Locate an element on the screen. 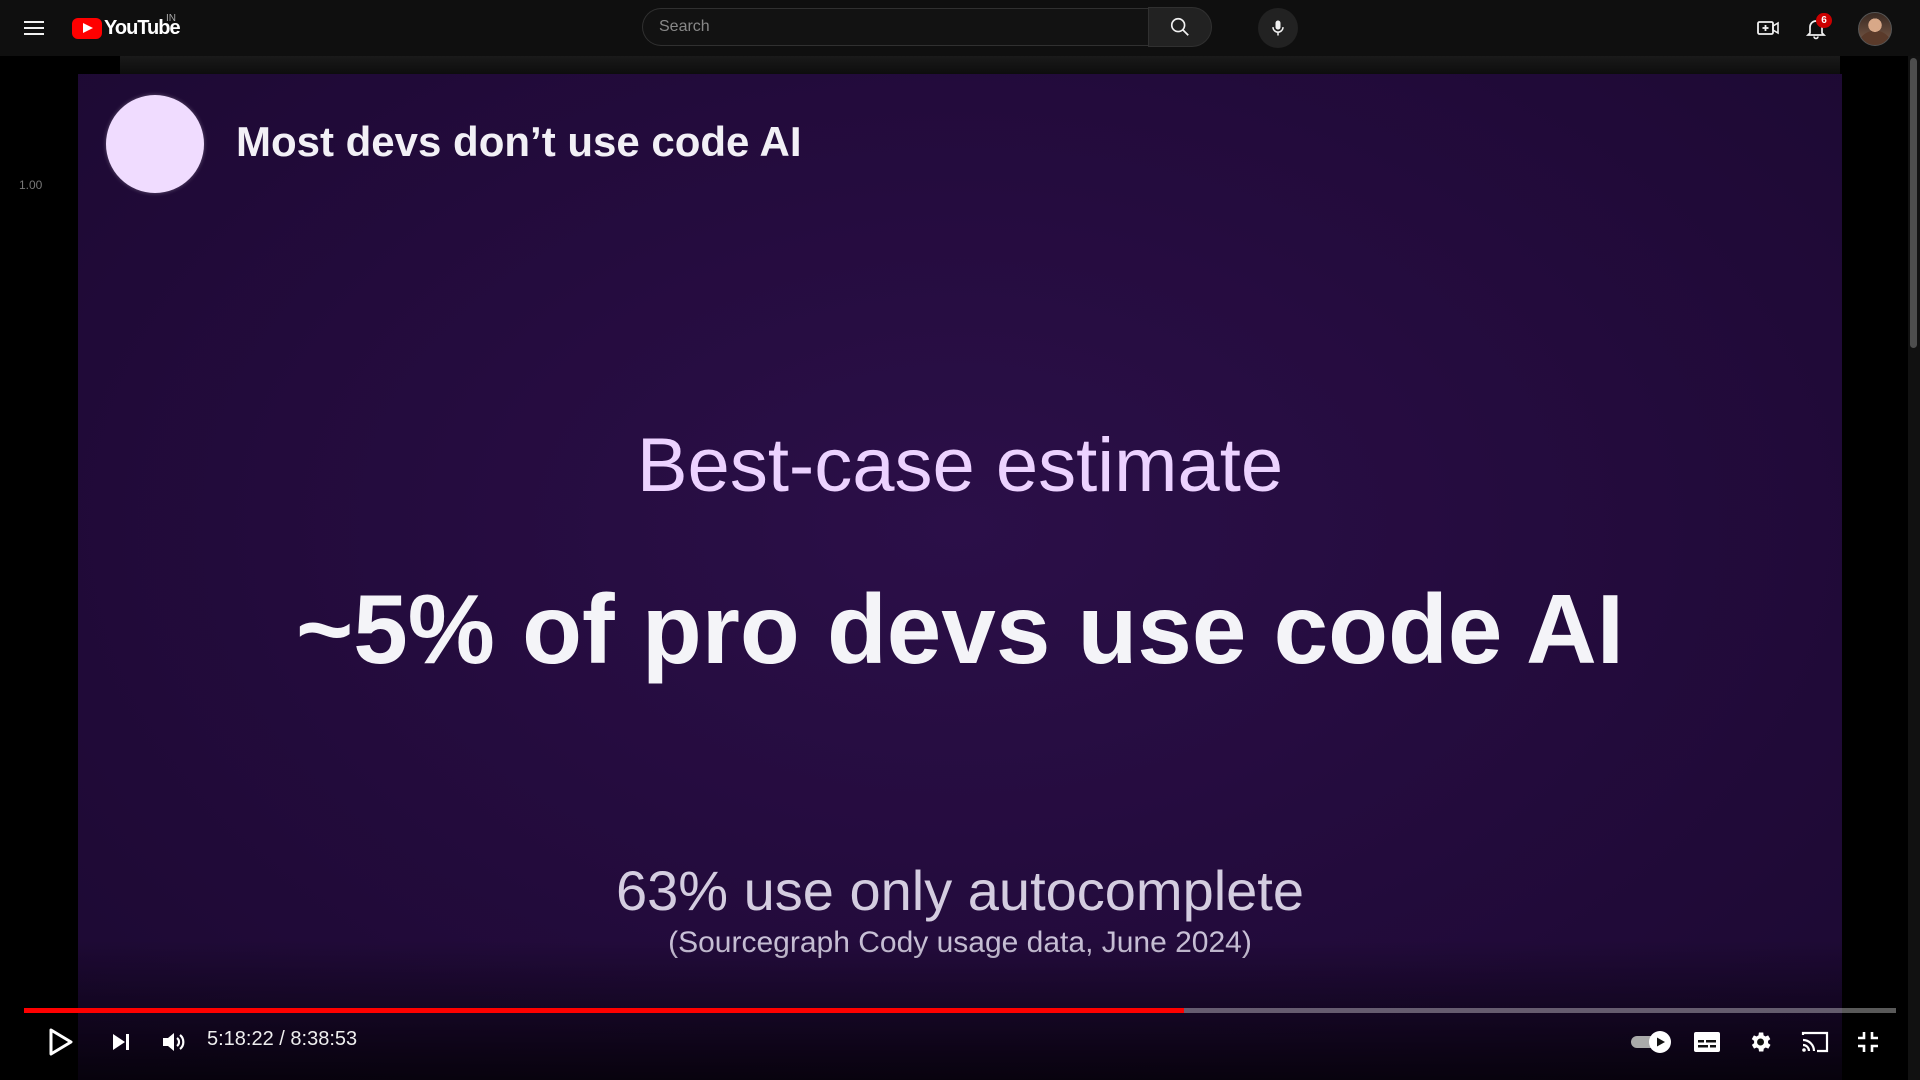  search-button is located at coordinates (1180, 27).